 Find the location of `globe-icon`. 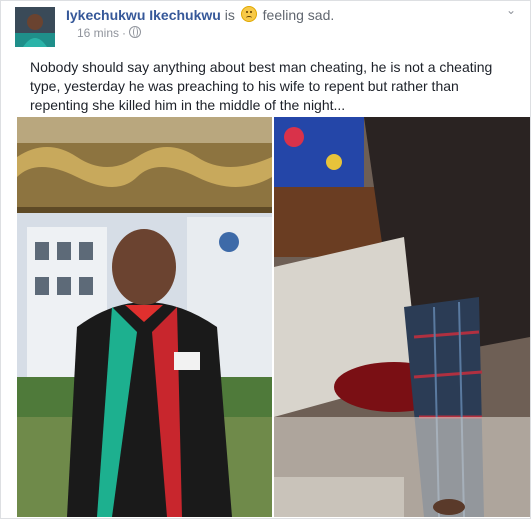

globe-icon is located at coordinates (135, 32).